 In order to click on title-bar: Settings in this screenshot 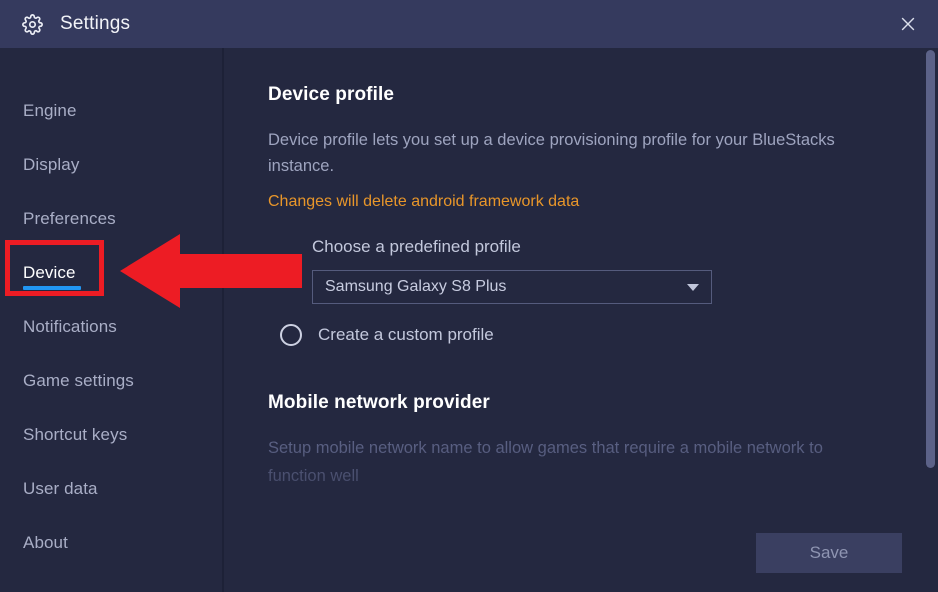, I will do `click(469, 24)`.